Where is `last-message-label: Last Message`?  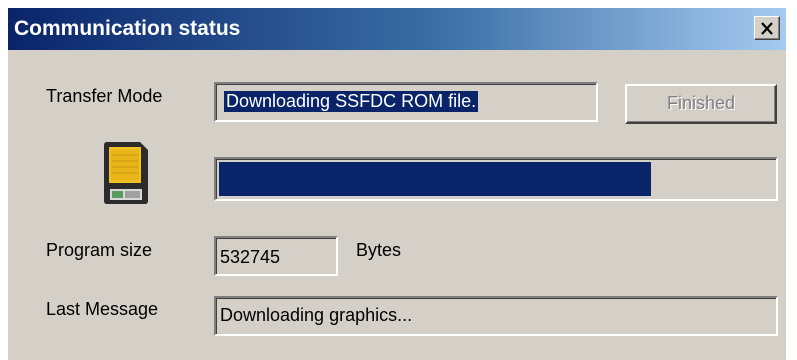
last-message-label: Last Message is located at coordinates (102, 309).